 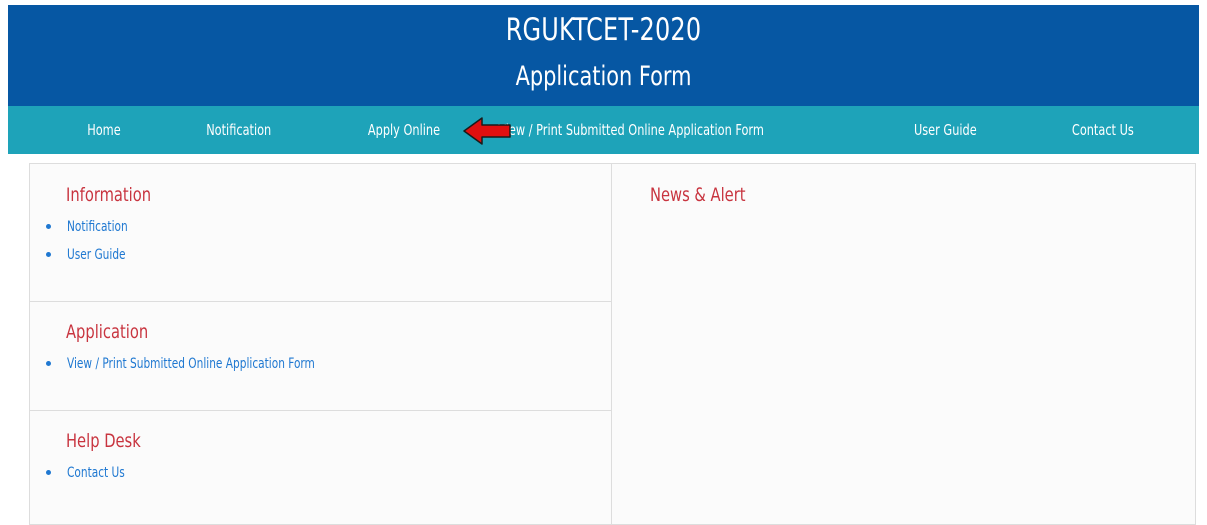 What do you see at coordinates (96, 255) in the screenshot?
I see `link-user-guide: User Guide` at bounding box center [96, 255].